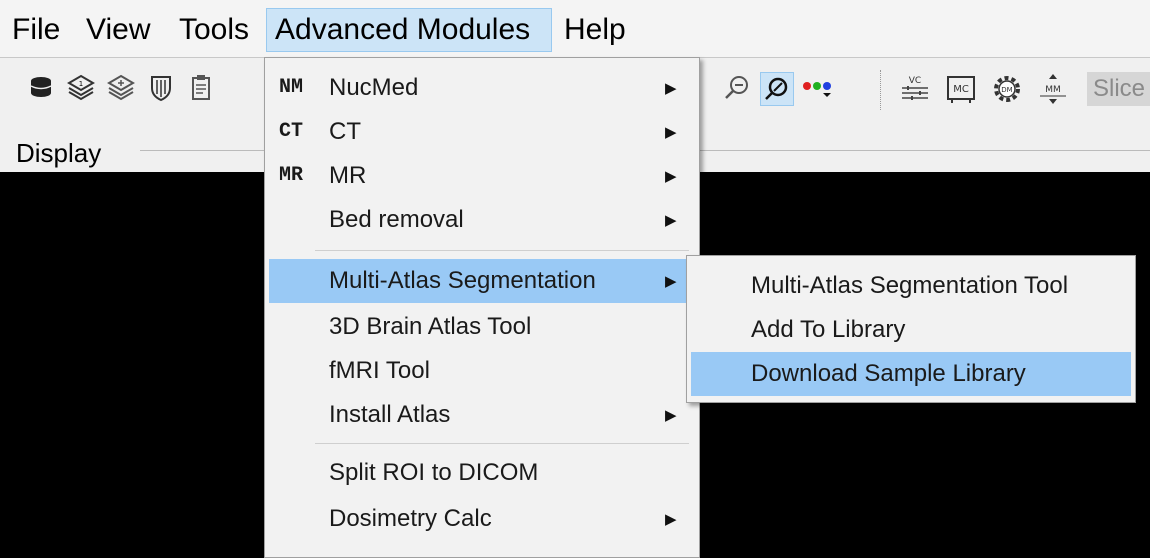 The image size is (1150, 558). Describe the element at coordinates (396, 219) in the screenshot. I see `menu-item-label: Bed removal` at that location.